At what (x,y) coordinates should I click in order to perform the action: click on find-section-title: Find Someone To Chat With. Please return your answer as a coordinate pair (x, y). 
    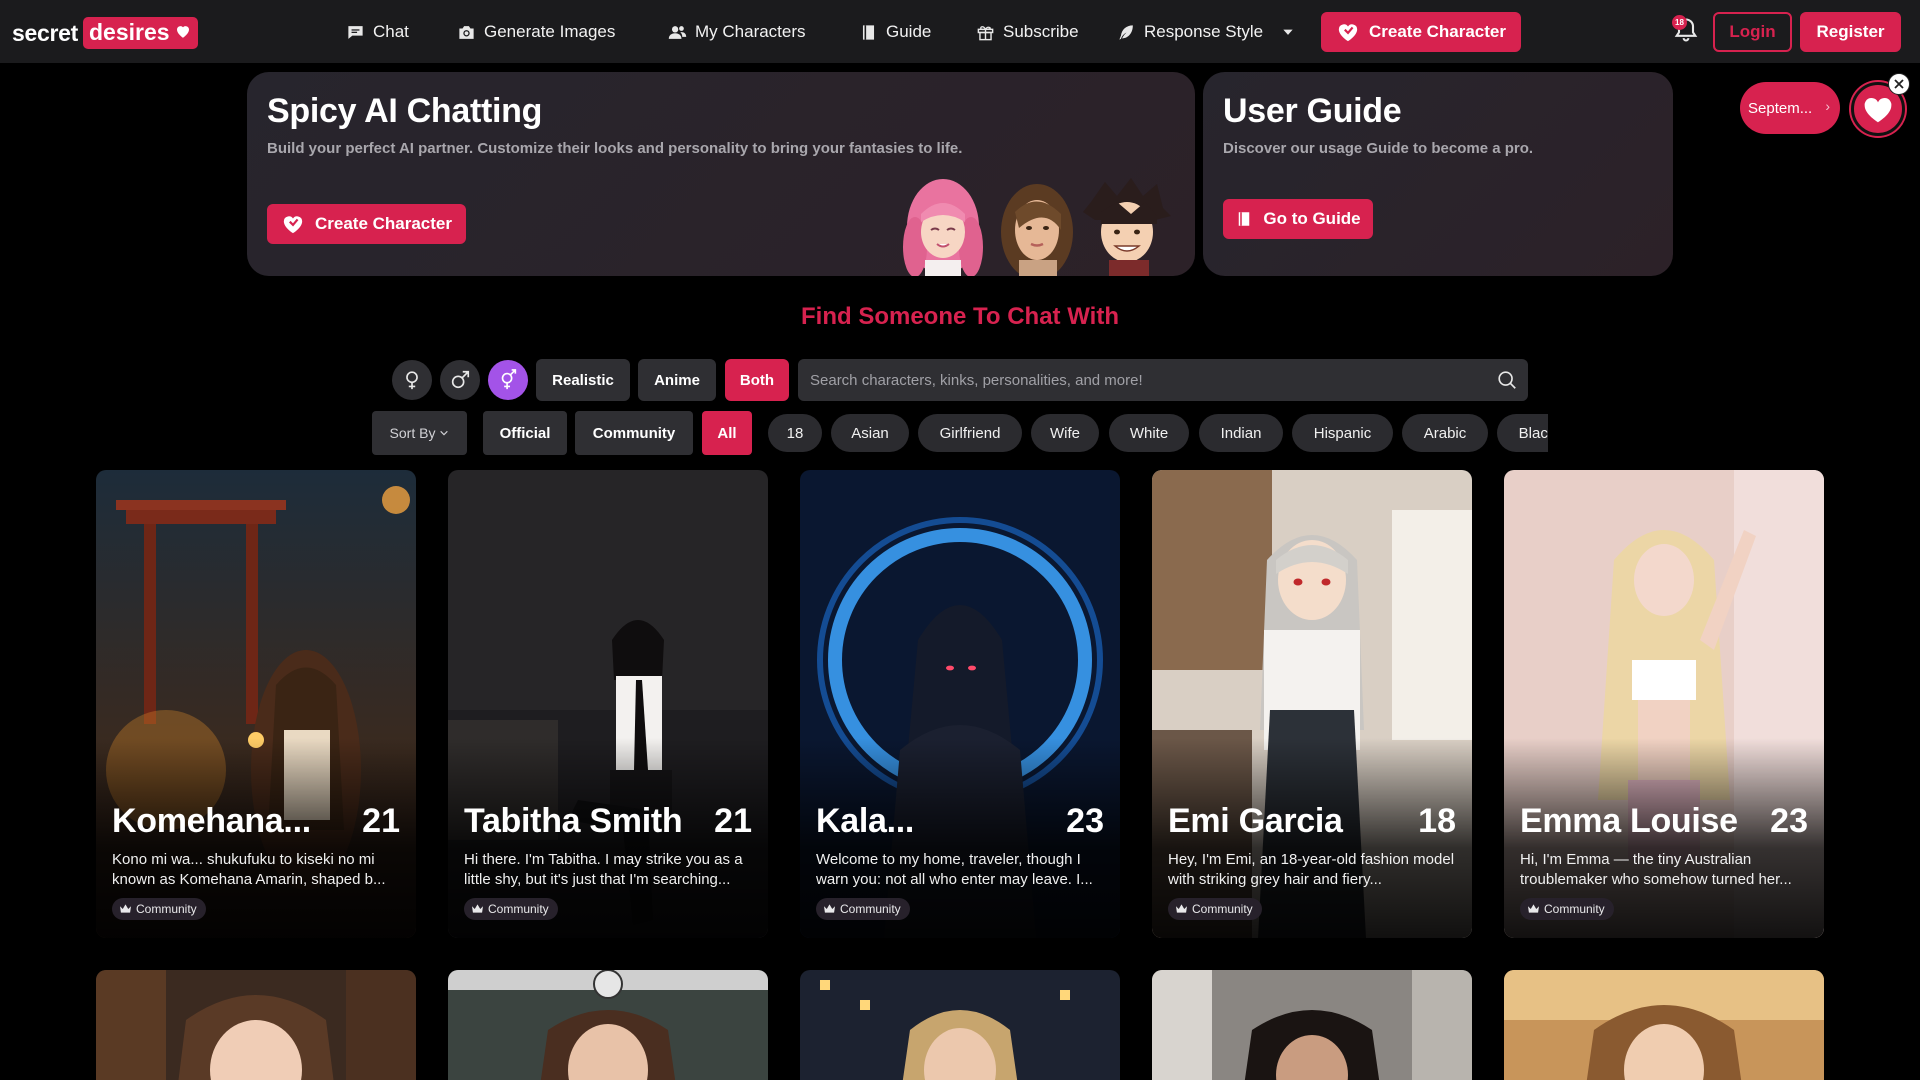
    Looking at the image, I should click on (960, 316).